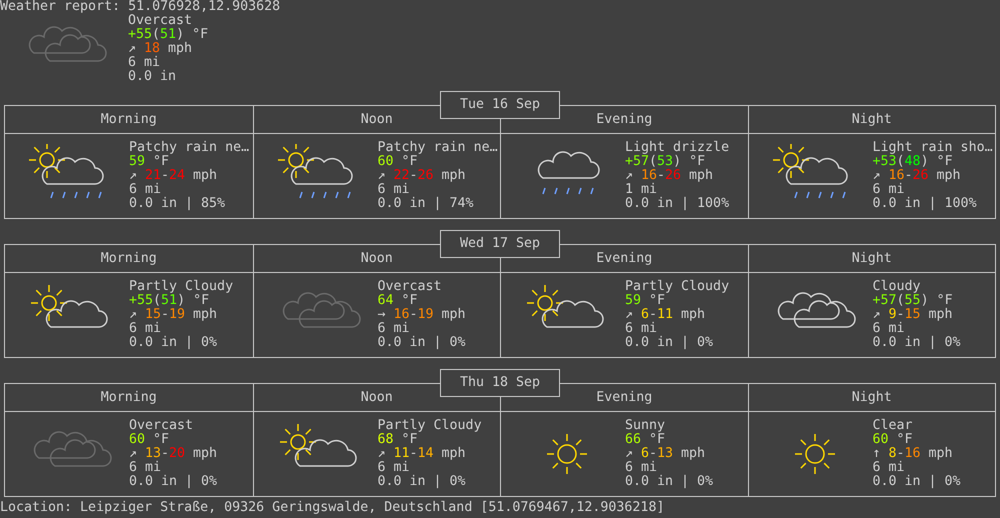 The image size is (1000, 518). What do you see at coordinates (422, 315) in the screenshot?
I see `wind: → 16-19 mph` at bounding box center [422, 315].